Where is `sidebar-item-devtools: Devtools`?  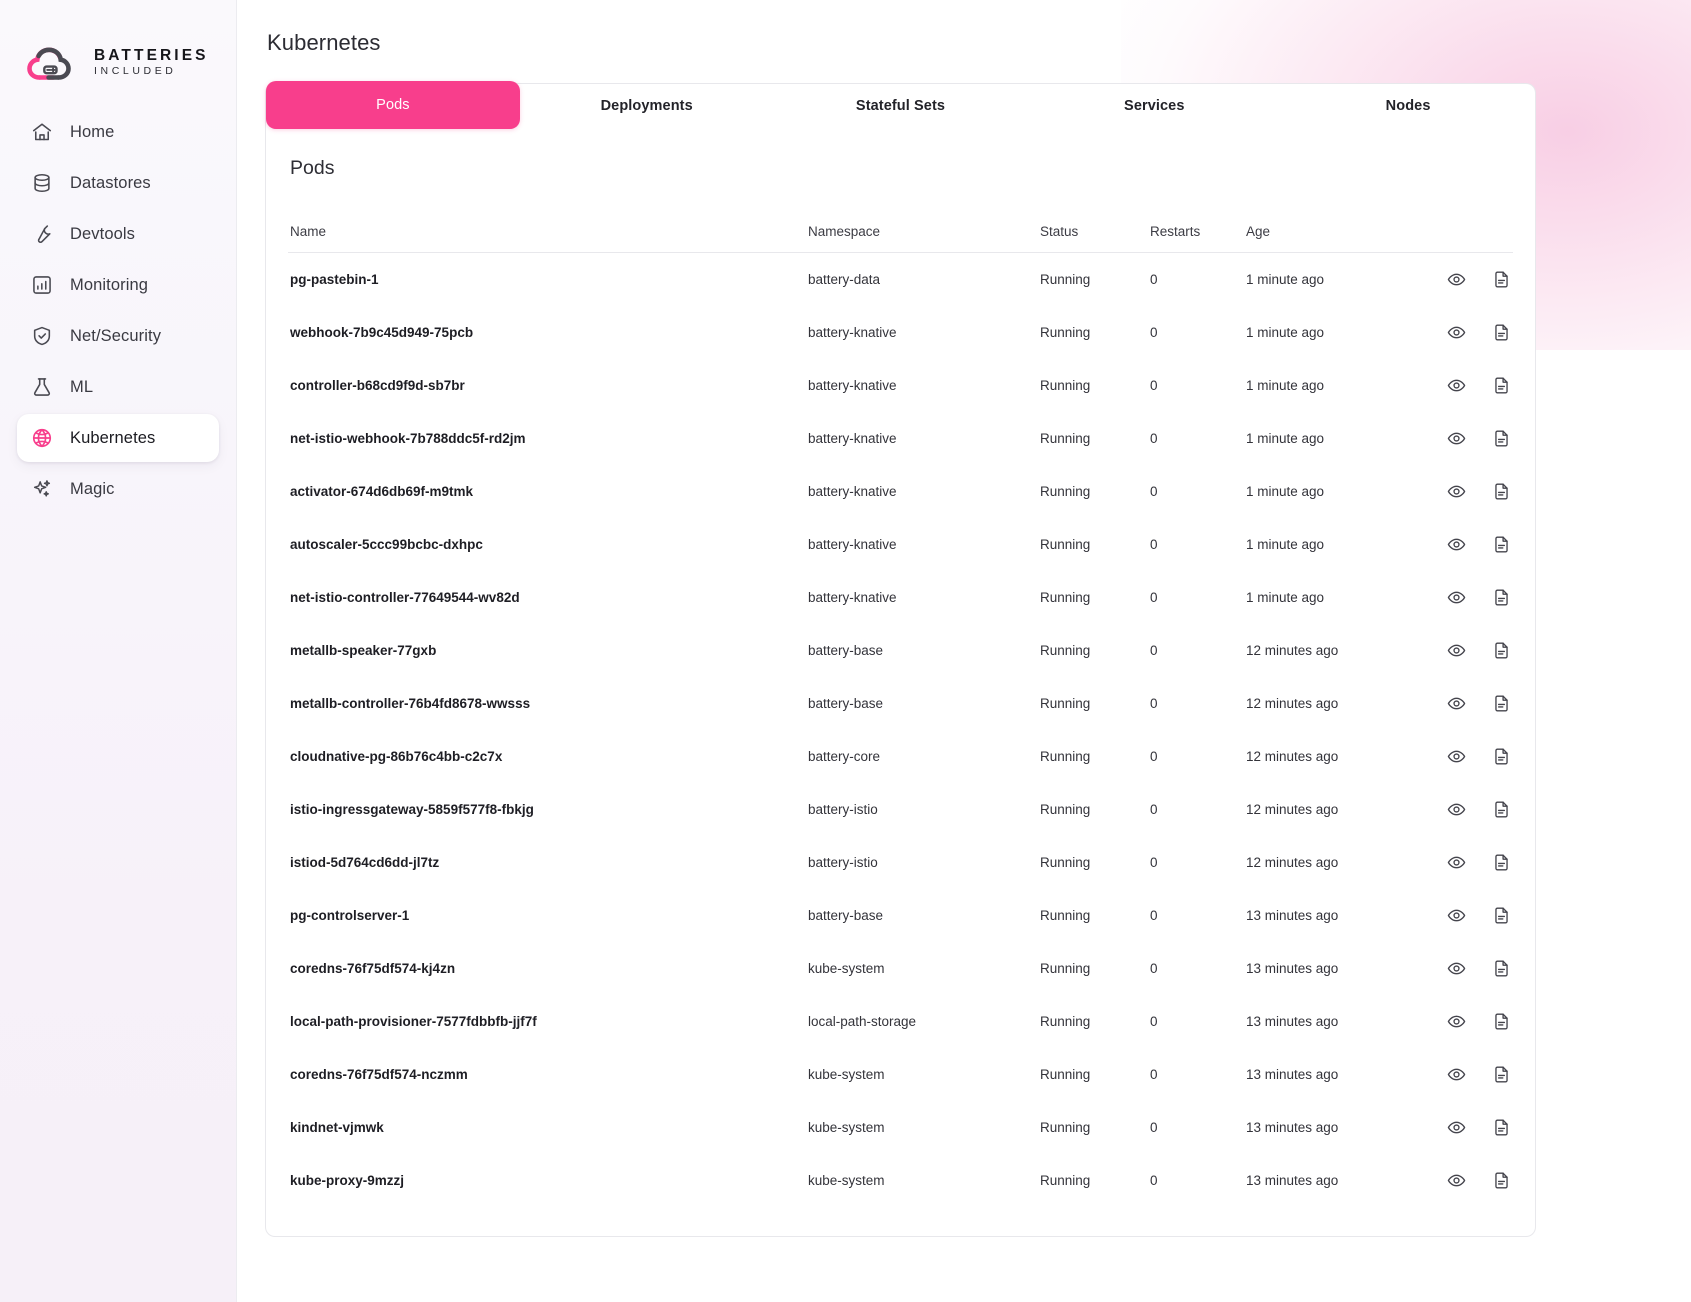 sidebar-item-devtools: Devtools is located at coordinates (118, 234).